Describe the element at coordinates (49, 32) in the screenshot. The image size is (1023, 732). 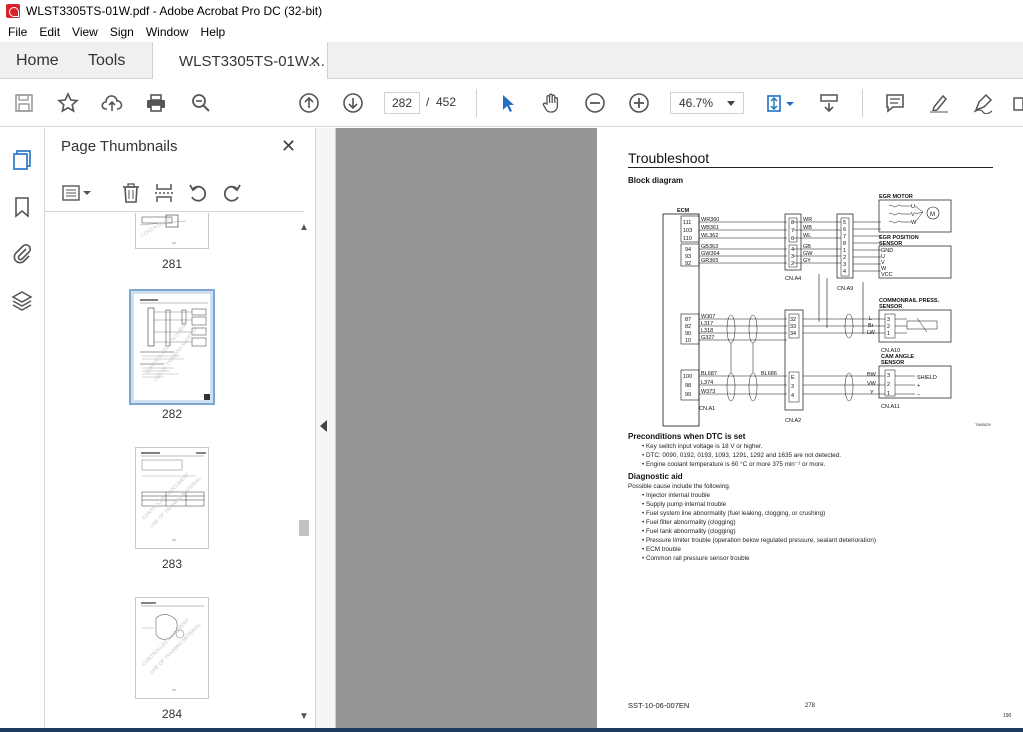
I see `menu-edit: Edit` at that location.